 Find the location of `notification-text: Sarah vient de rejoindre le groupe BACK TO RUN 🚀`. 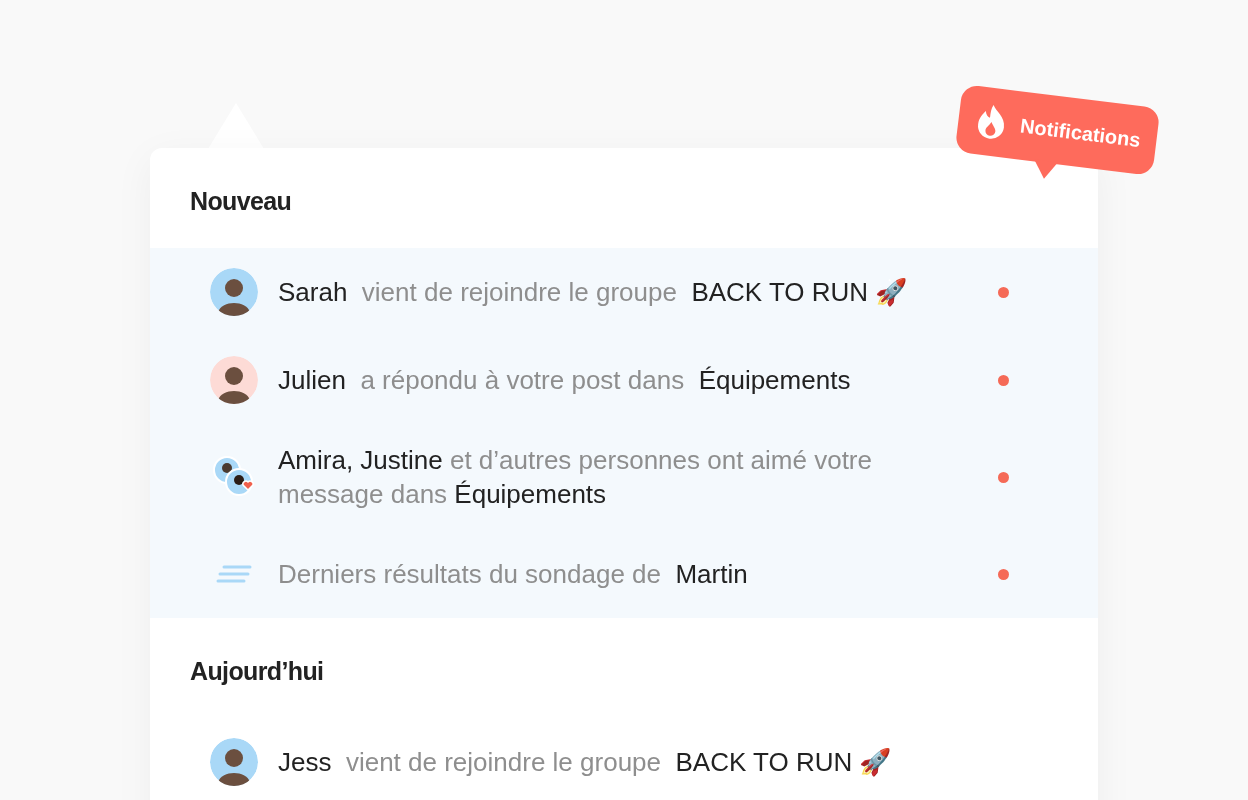

notification-text: Sarah vient de rejoindre le groupe BACK TO RUN 🚀 is located at coordinates (593, 292).